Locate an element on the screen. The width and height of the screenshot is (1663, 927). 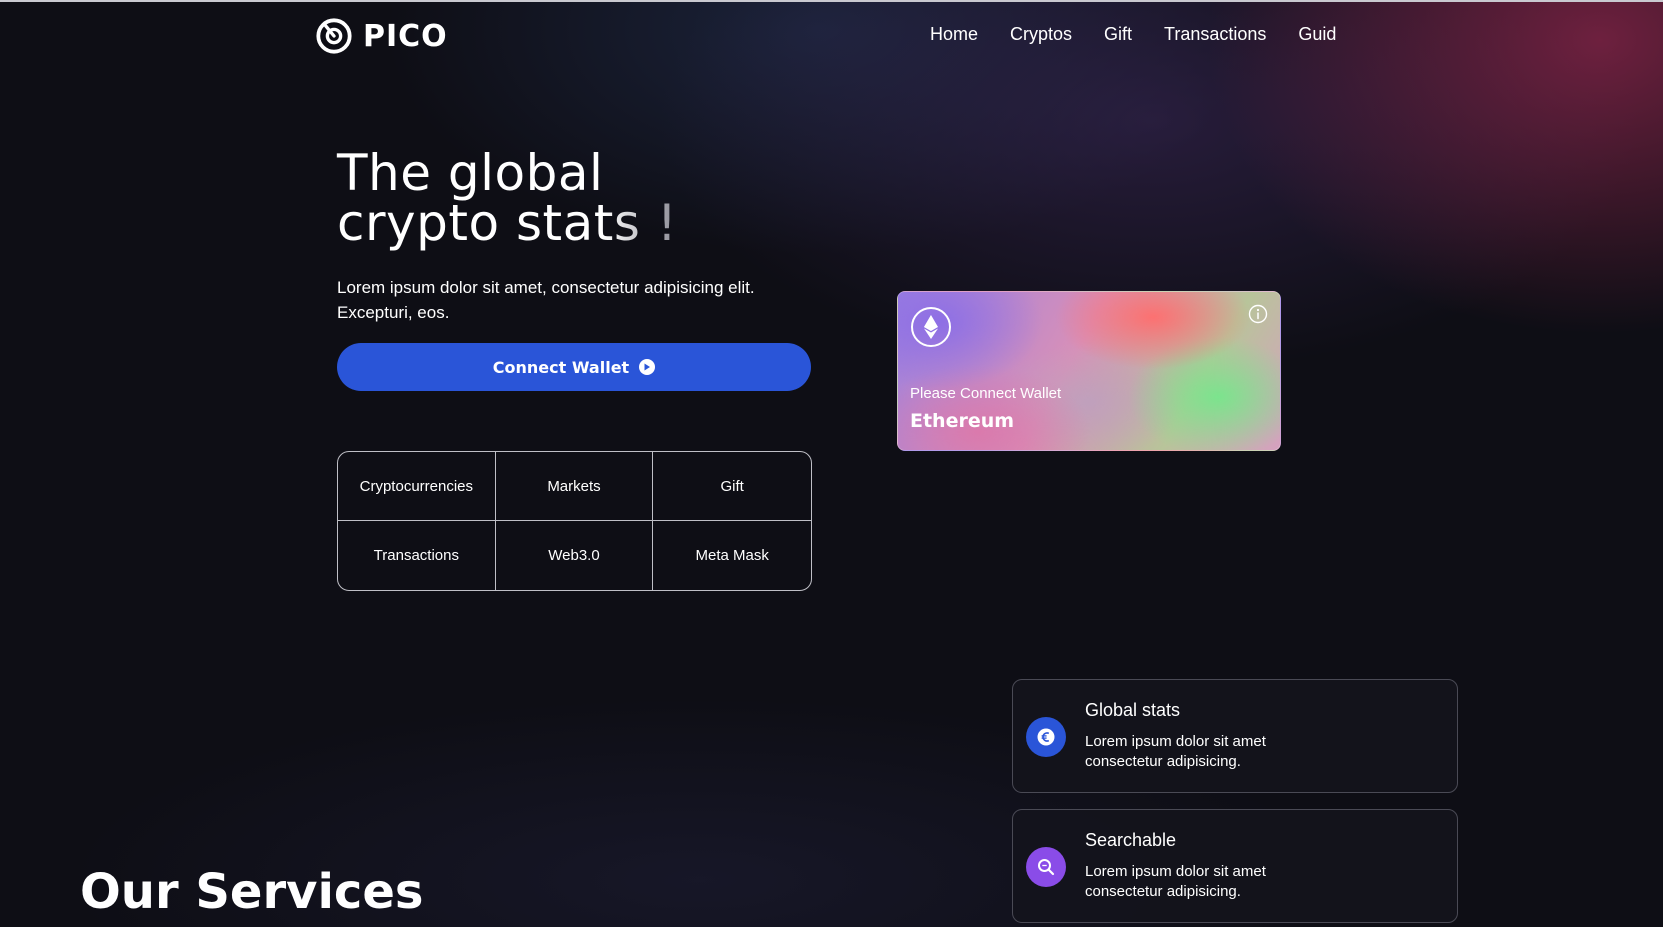
search-icon is located at coordinates (1046, 867).